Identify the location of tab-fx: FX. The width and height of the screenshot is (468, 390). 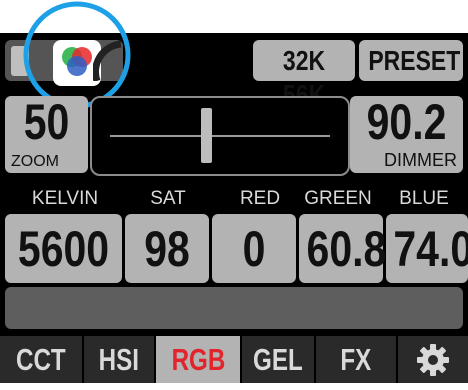
(356, 359).